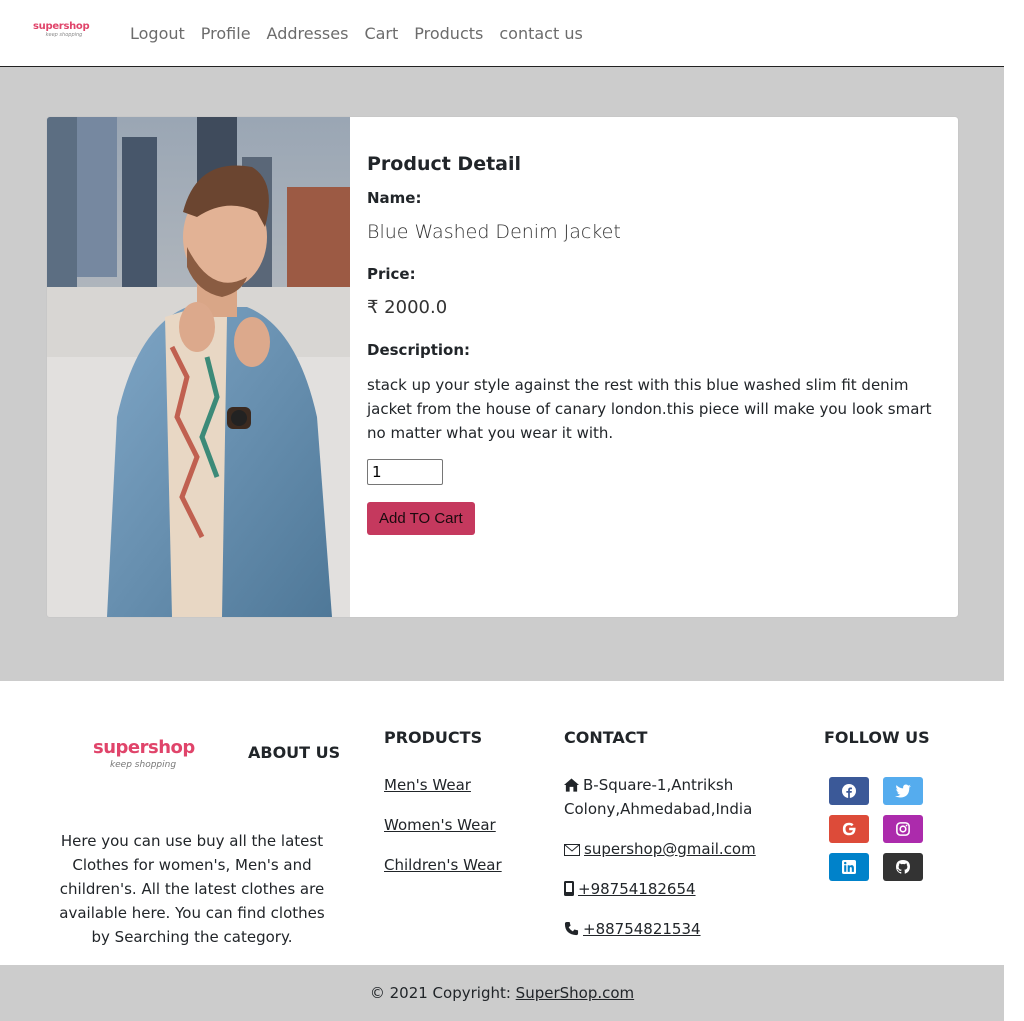 The image size is (1024, 1021). Describe the element at coordinates (444, 164) in the screenshot. I see `product-detail-heading: Product Detail` at that location.